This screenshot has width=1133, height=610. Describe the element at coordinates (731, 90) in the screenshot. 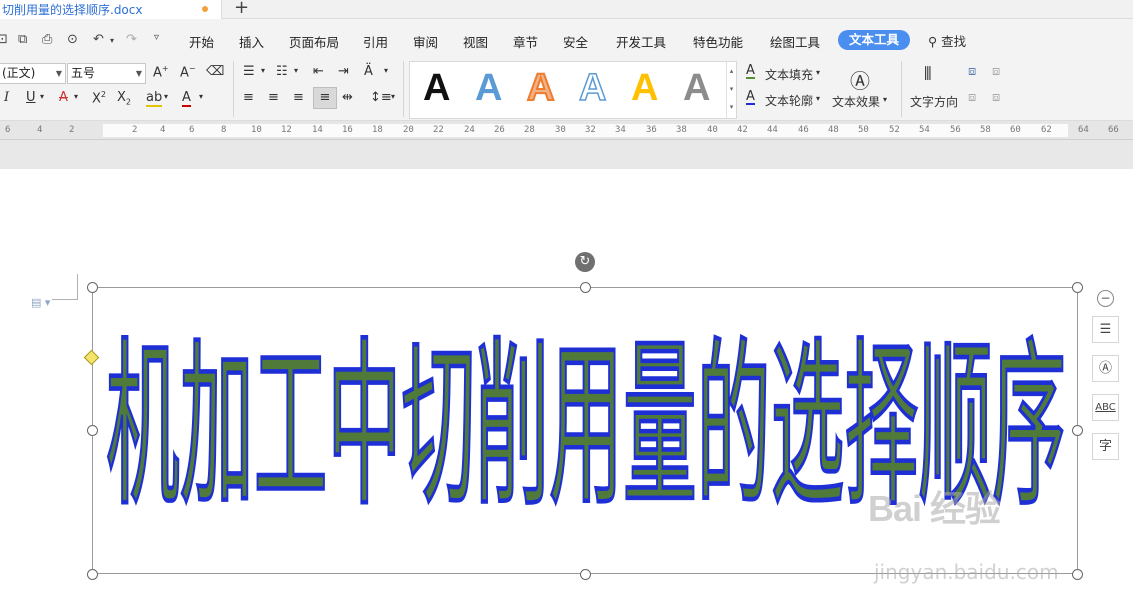

I see `gallery-scroll: ▴ ▾ ▾` at that location.